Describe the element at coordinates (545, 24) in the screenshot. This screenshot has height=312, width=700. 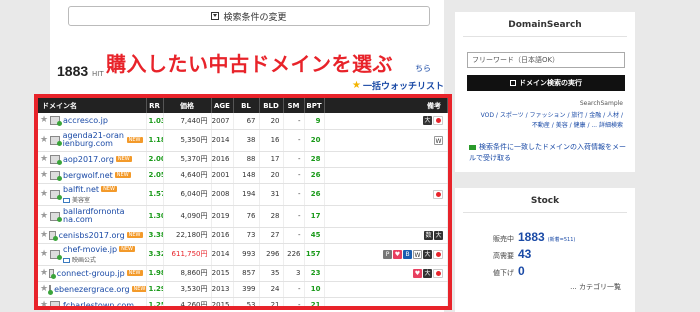
I see `domain-search-title: DomainSearch` at that location.